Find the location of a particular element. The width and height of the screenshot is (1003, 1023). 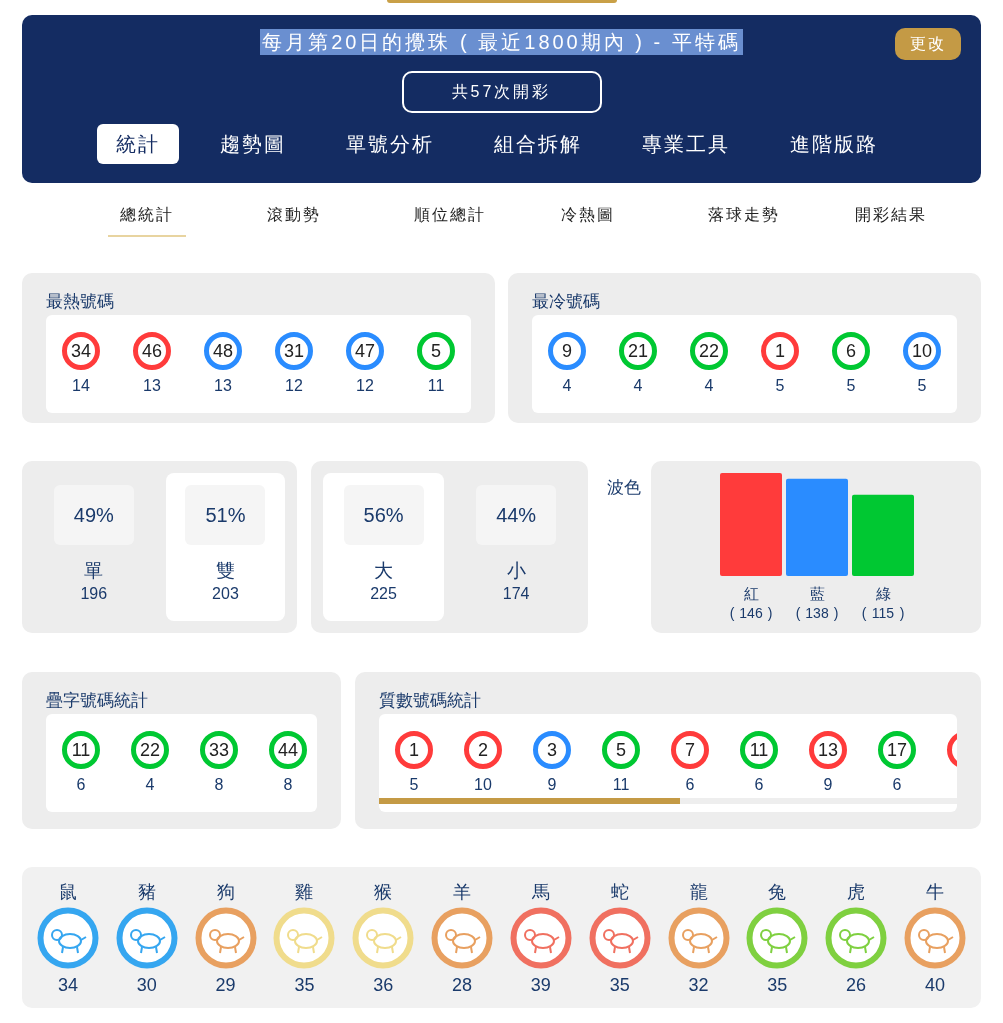

count-label: 34 is located at coordinates (68, 985).